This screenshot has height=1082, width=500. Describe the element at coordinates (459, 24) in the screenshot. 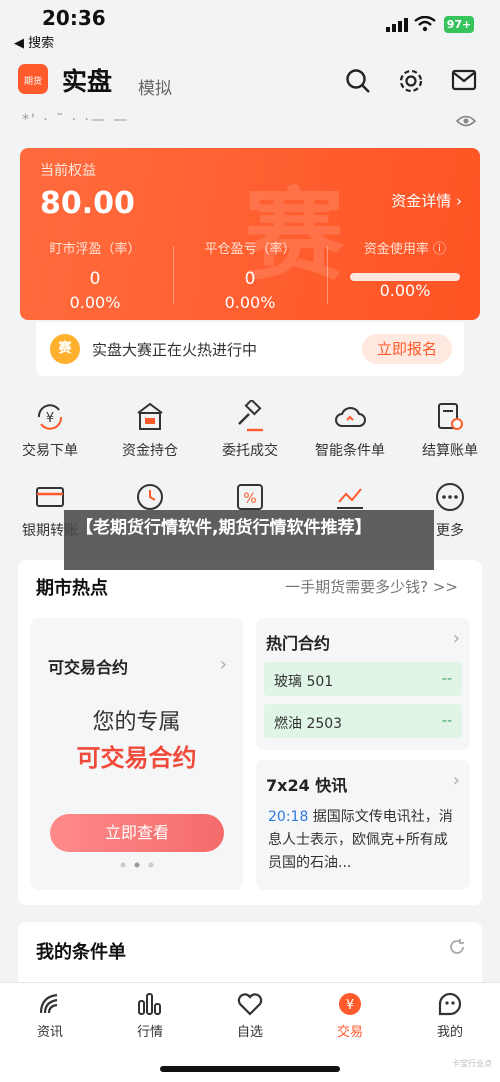

I see `battery-indicator: 97+` at that location.